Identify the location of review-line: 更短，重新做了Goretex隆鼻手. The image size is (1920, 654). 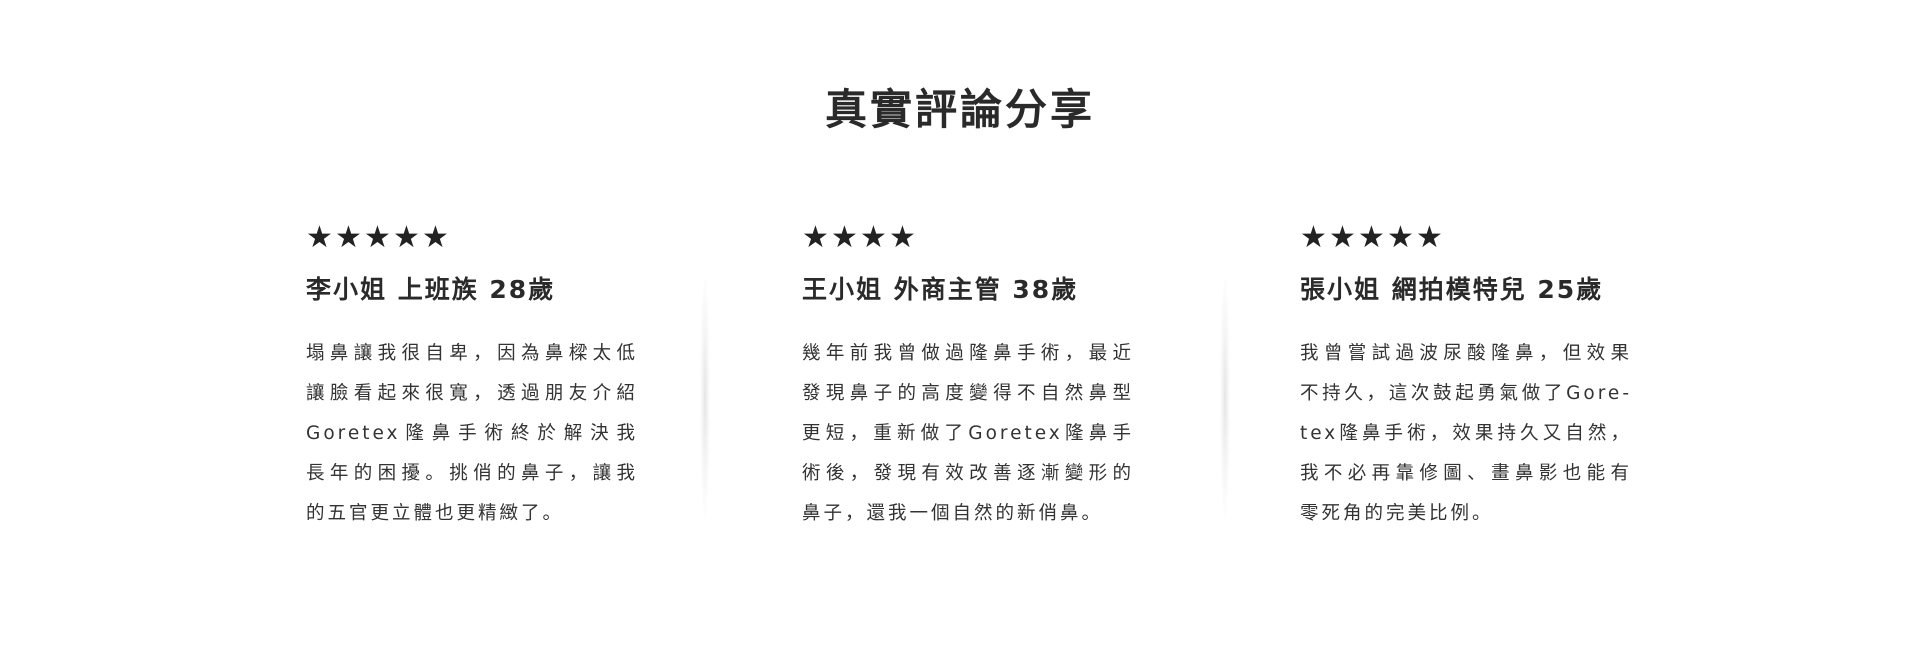
(968, 433).